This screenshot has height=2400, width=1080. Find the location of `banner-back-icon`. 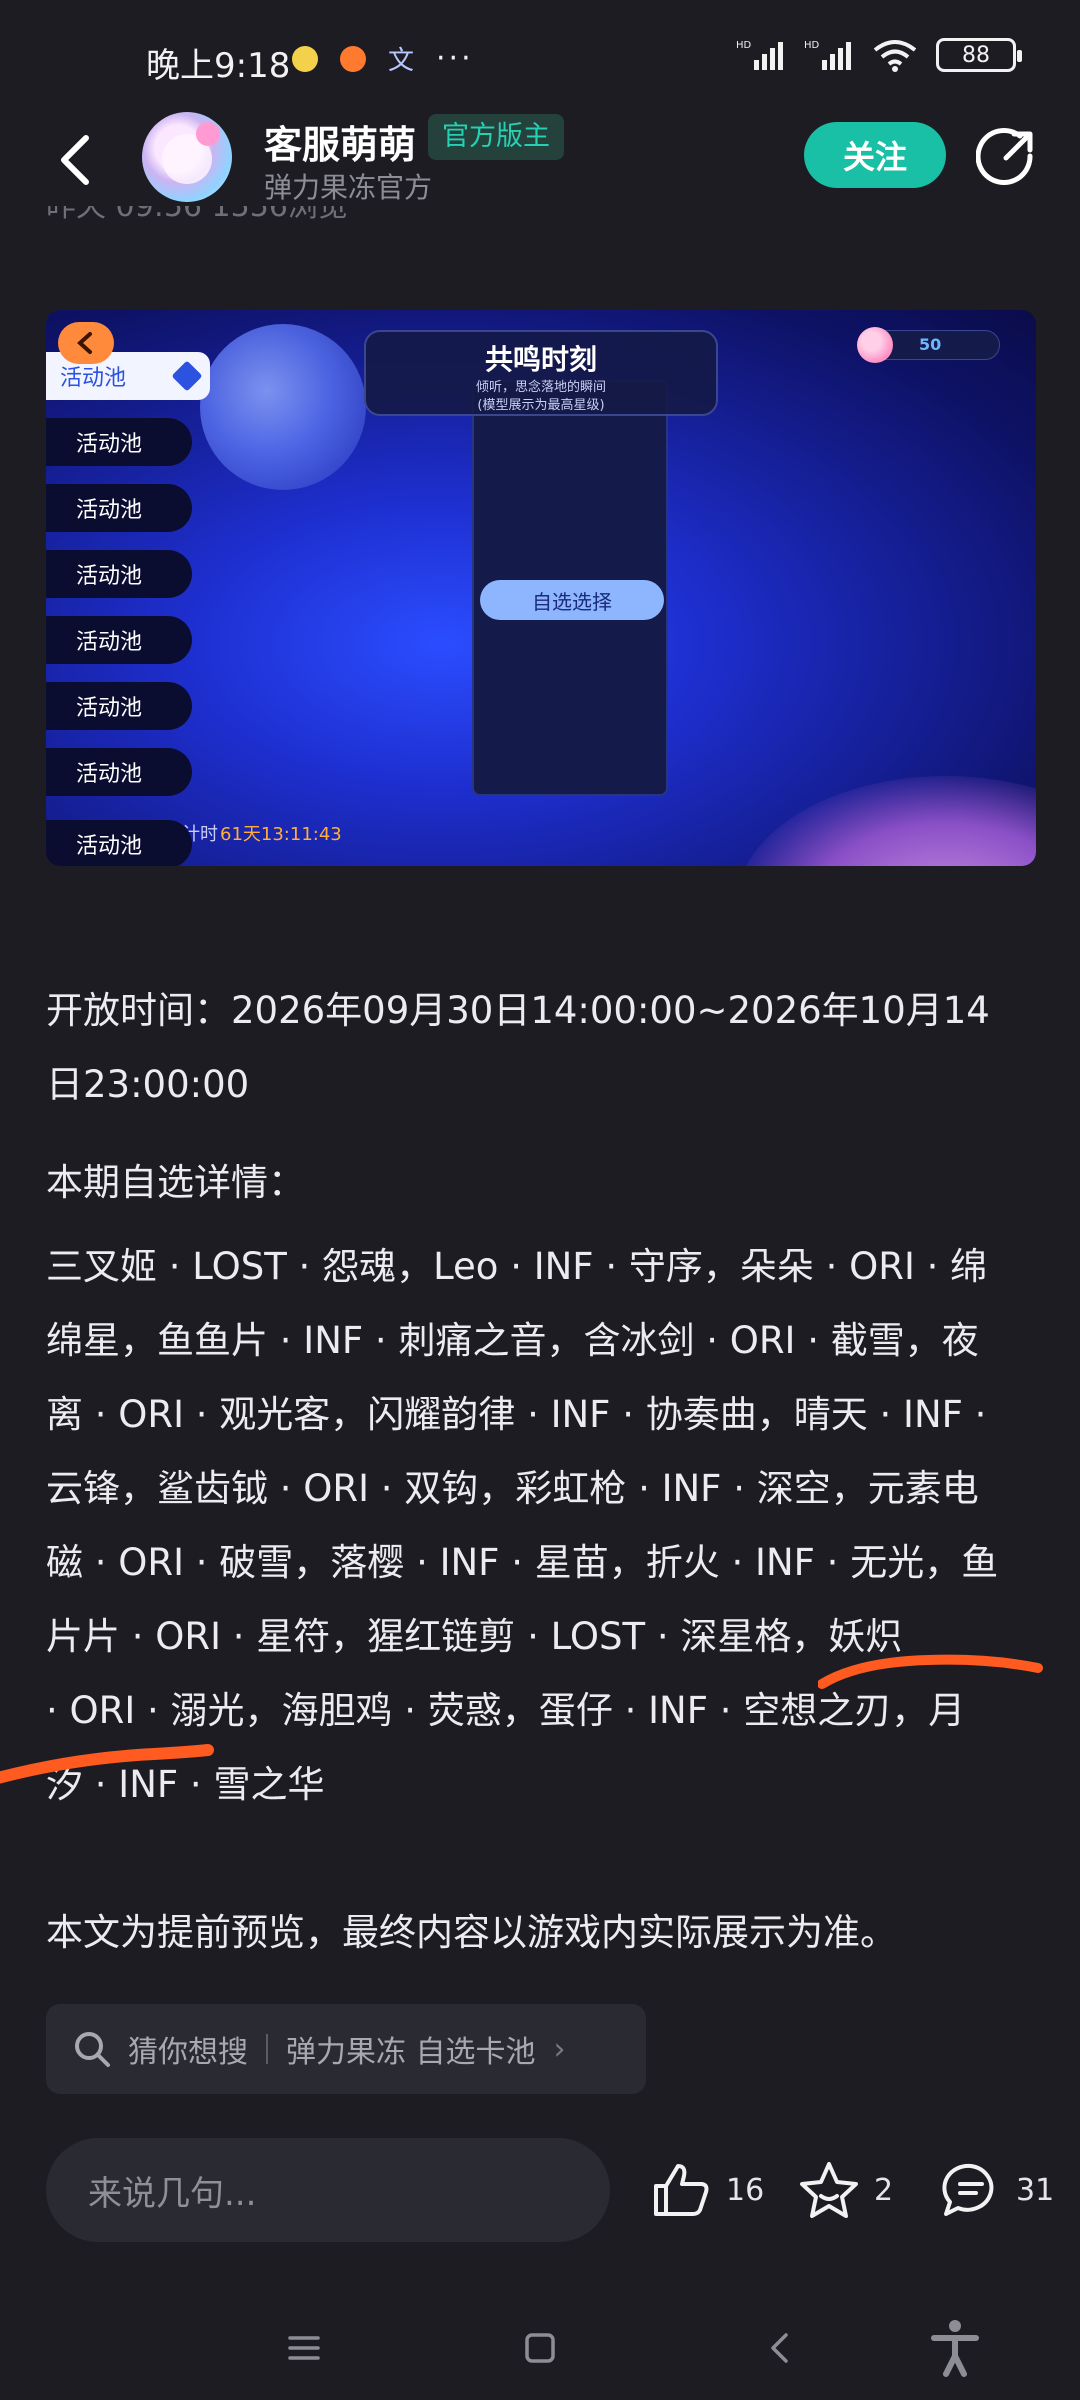

banner-back-icon is located at coordinates (86, 343).